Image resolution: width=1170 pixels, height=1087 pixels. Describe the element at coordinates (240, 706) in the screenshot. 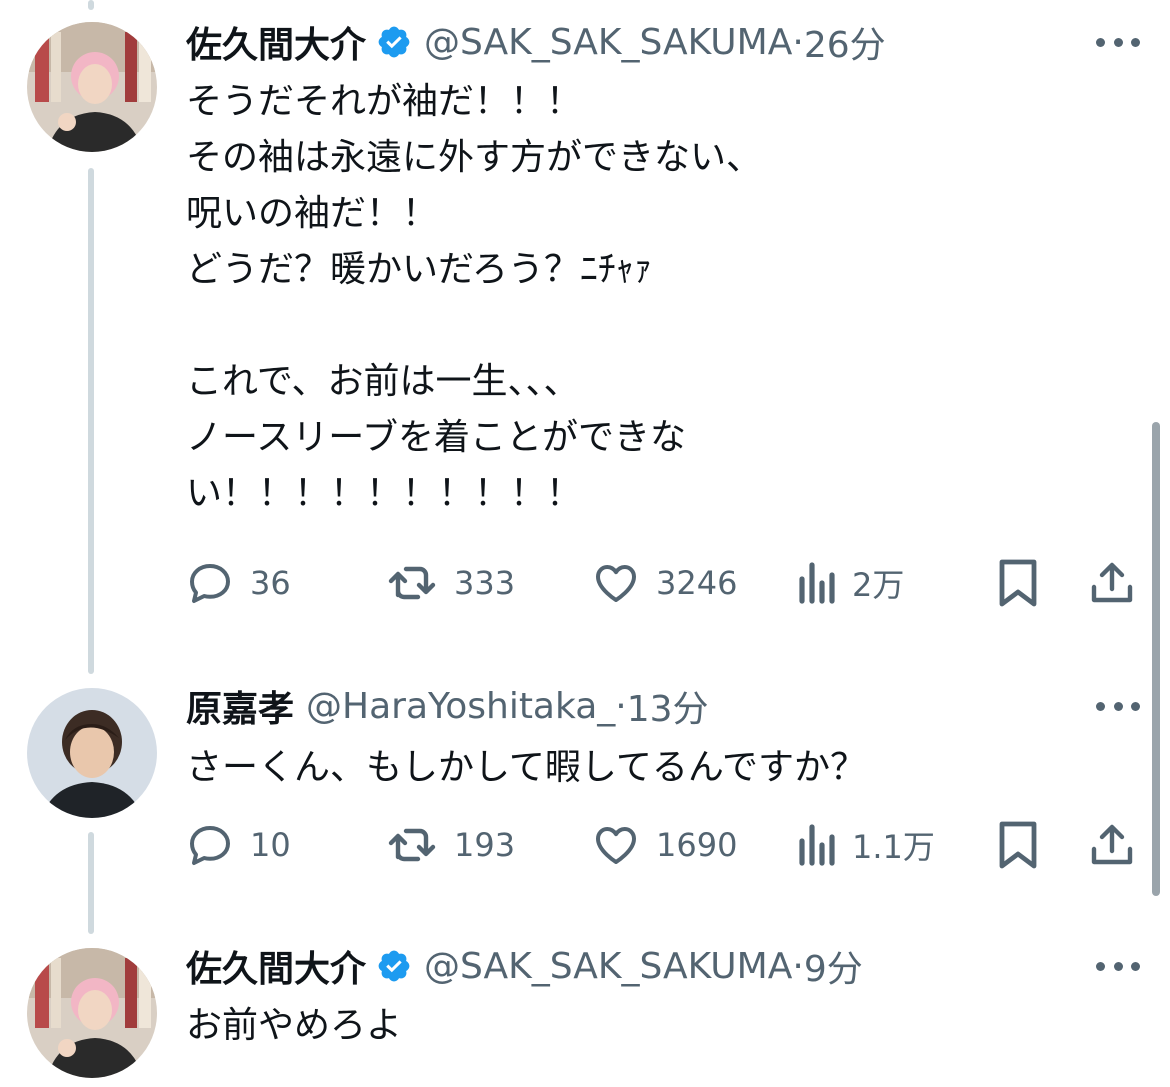

I see `author-name: 原嘉孝` at that location.